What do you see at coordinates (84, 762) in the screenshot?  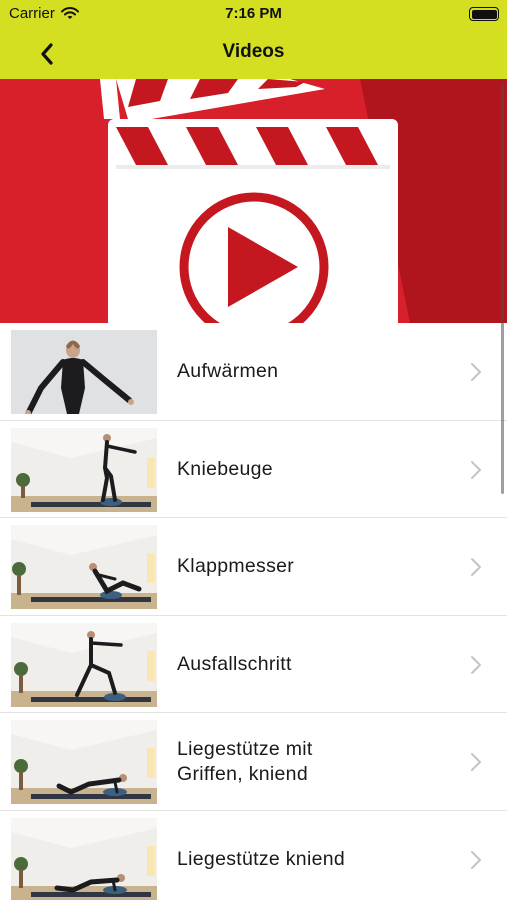 I see `pushup-grips-thumbnail` at bounding box center [84, 762].